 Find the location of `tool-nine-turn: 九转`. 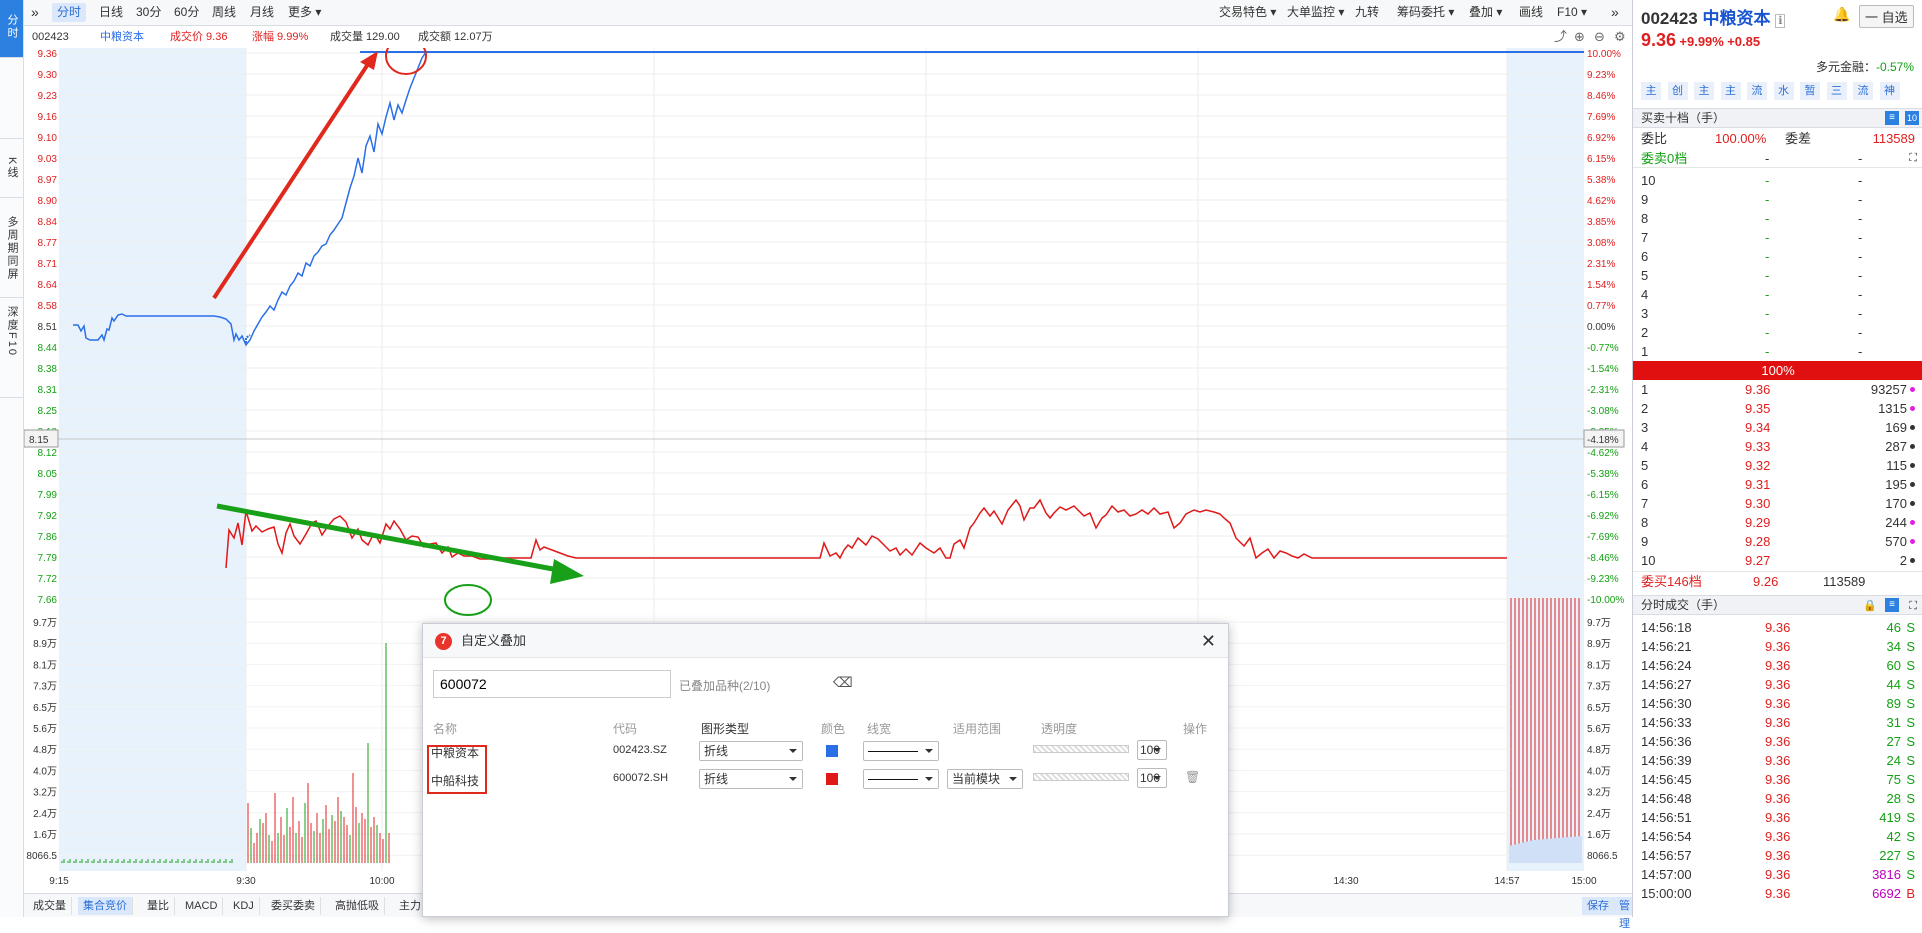

tool-nine-turn: 九转 is located at coordinates (1367, 12).